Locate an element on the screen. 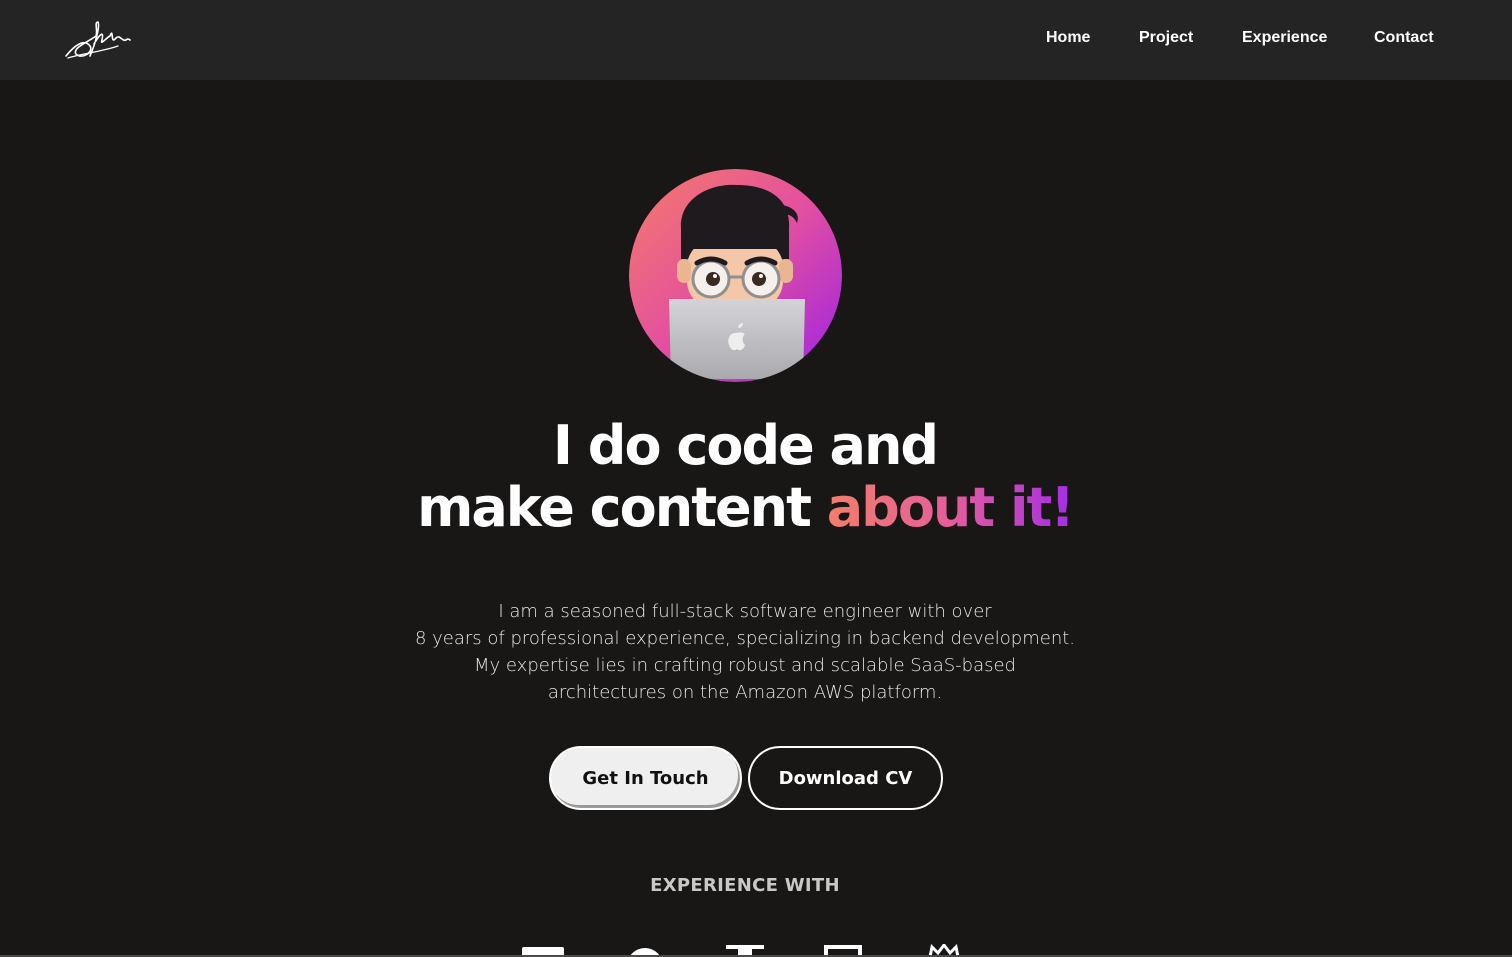 Image resolution: width=1512 pixels, height=957 pixels. experience-title: EXPERIENCE WITH is located at coordinates (745, 885).